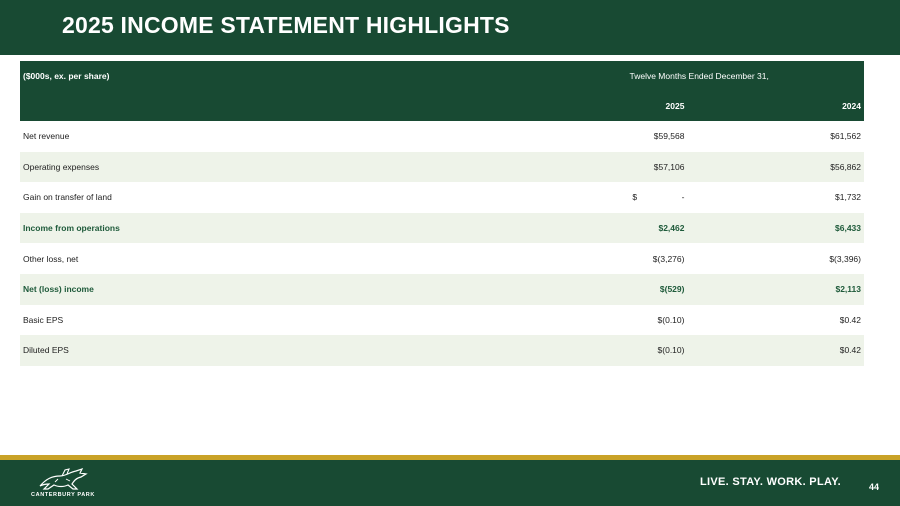 This screenshot has width=900, height=506. What do you see at coordinates (442, 258) in the screenshot?
I see `table-row-other-loss: Other loss, net $(3,276) $(3,396)` at bounding box center [442, 258].